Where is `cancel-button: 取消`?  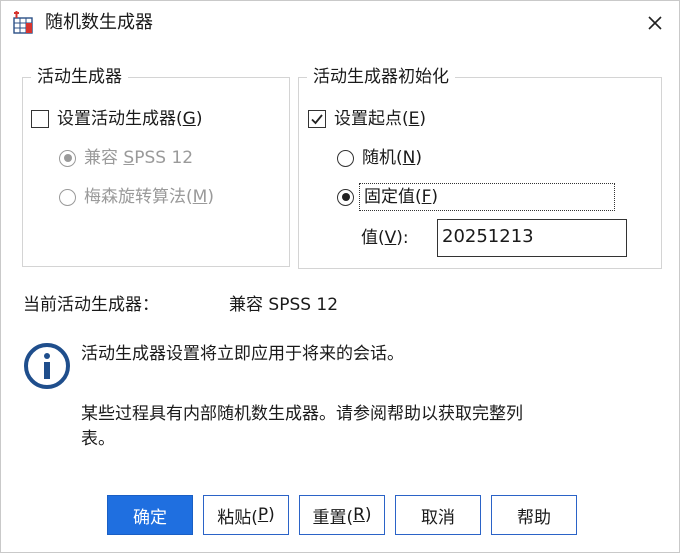 cancel-button: 取消 is located at coordinates (438, 515).